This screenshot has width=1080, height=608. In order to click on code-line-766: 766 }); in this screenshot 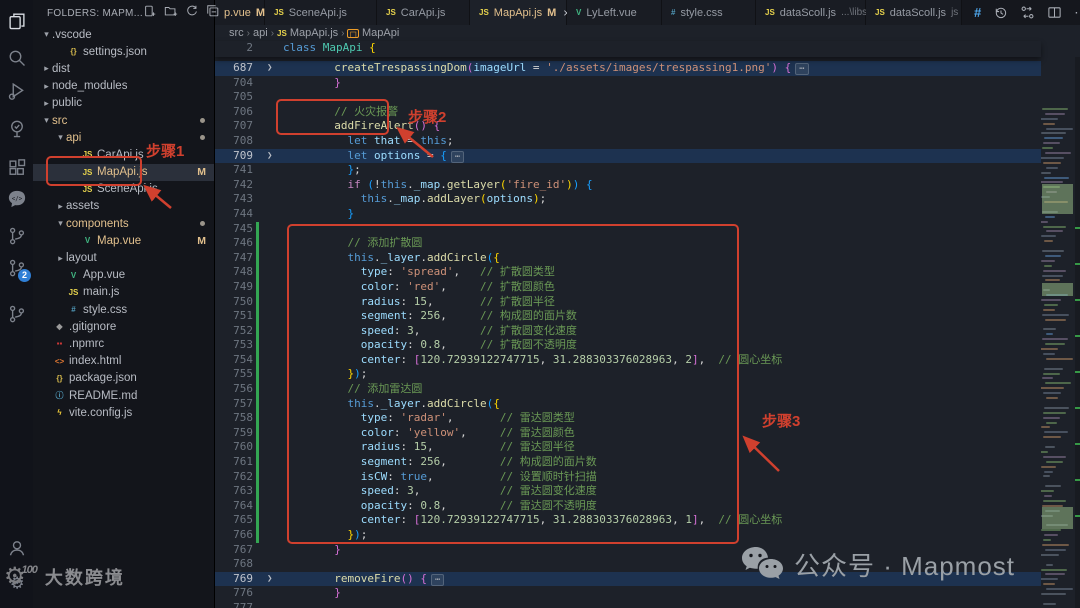, I will do `click(628, 535)`.